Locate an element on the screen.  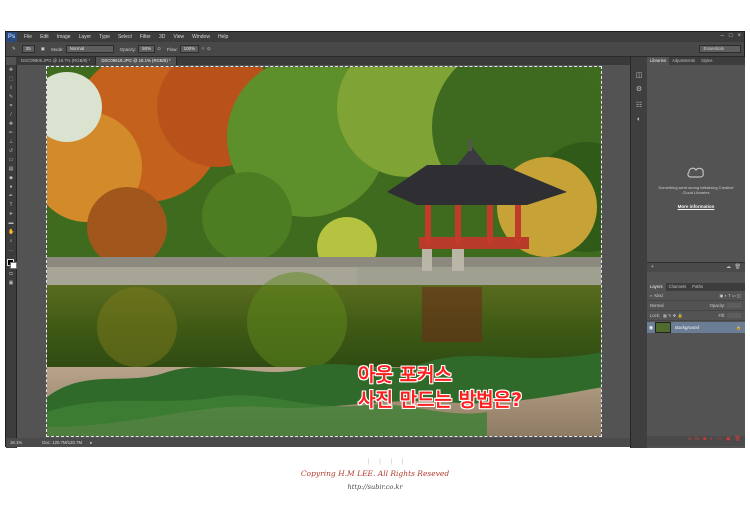
menu-image: Image is located at coordinates (64, 37).